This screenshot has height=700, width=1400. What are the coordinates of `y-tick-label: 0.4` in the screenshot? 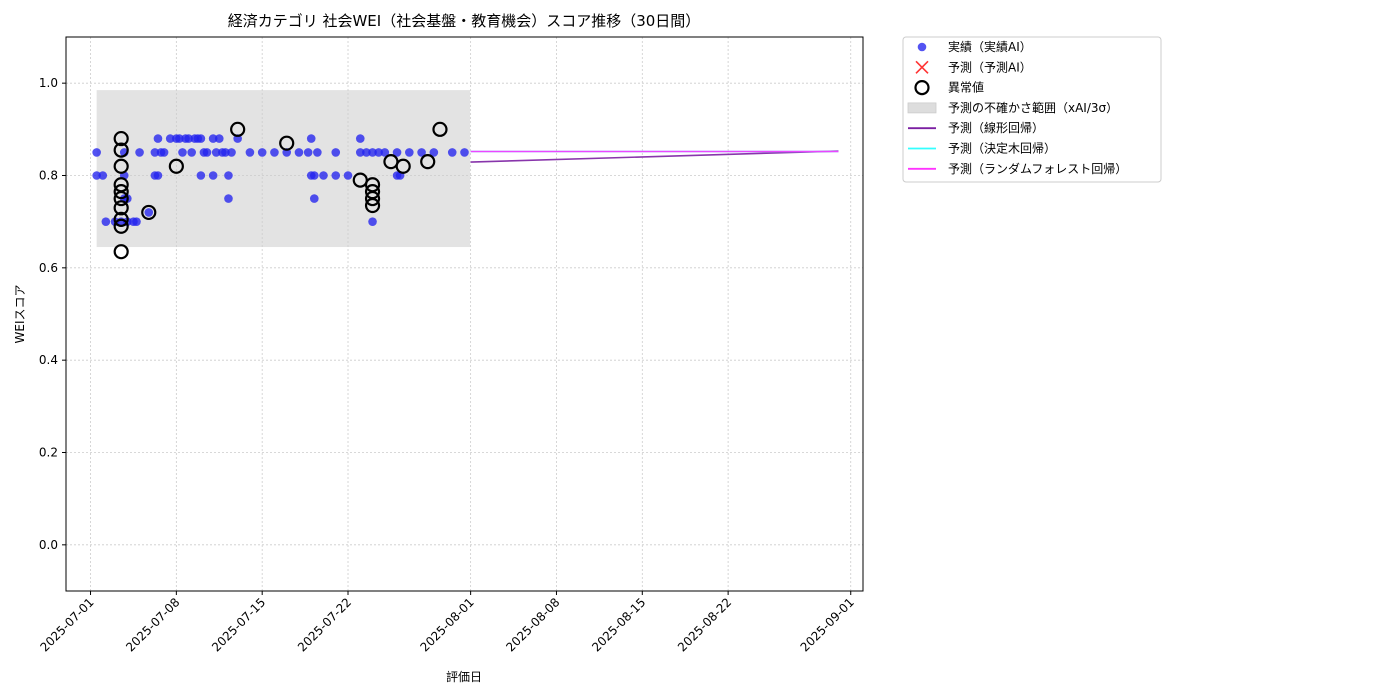 It's located at (48, 360).